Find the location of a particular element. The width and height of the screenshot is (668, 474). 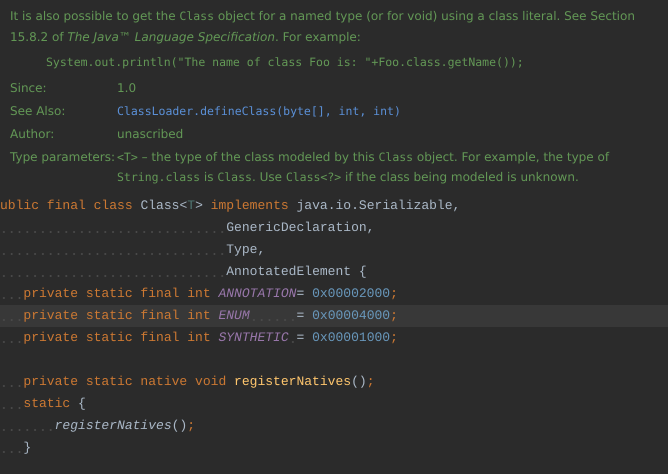

code-line: private static native void registerNatives(); is located at coordinates (334, 382).